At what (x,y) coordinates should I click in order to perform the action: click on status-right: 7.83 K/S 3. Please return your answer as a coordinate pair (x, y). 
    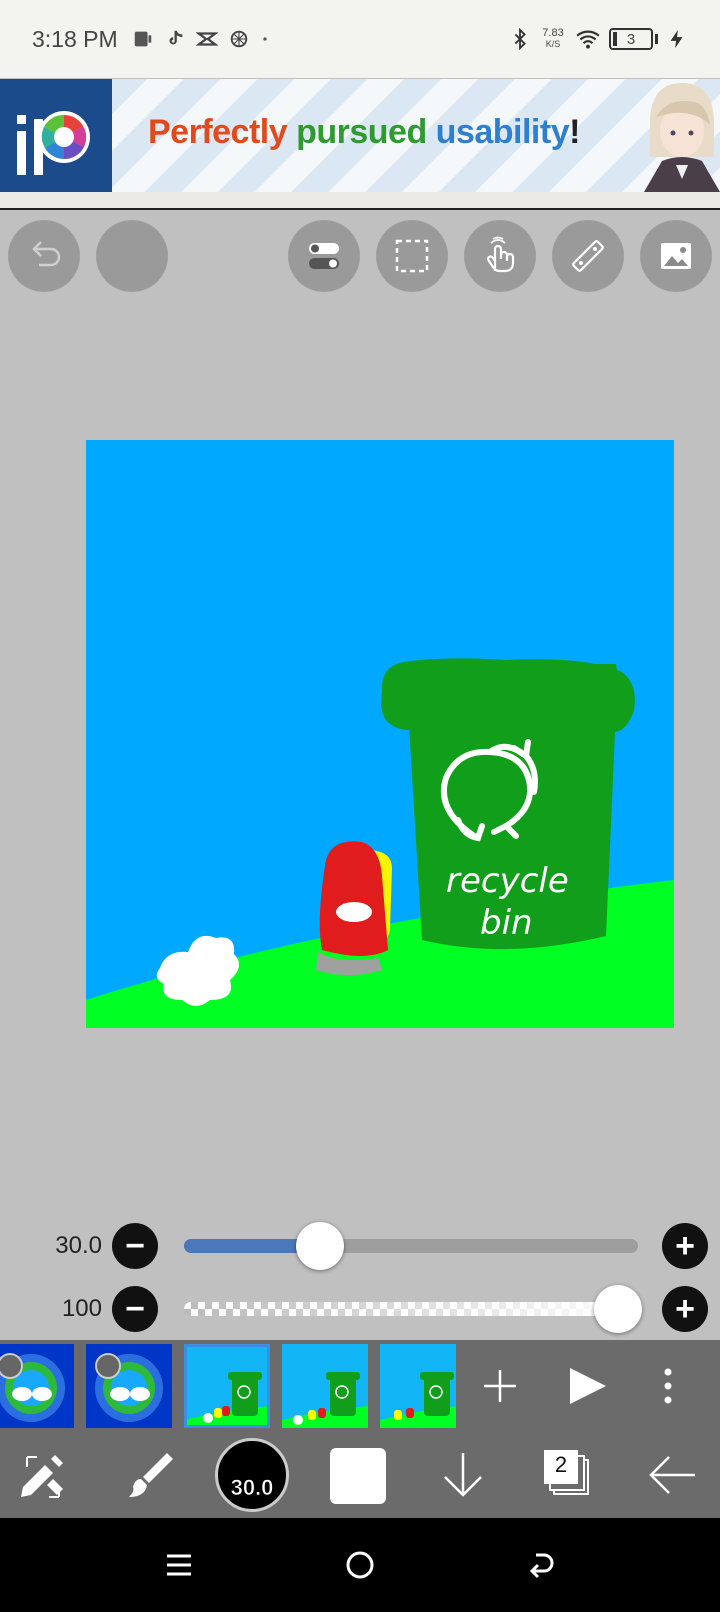
    Looking at the image, I should click on (598, 39).